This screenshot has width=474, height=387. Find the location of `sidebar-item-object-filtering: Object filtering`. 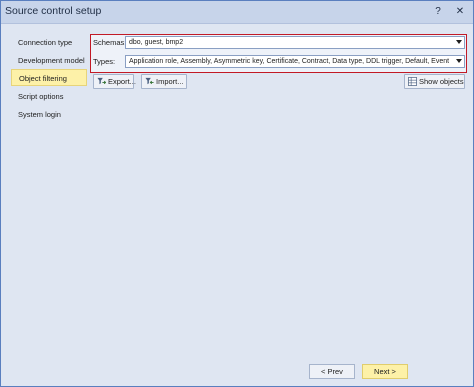

sidebar-item-object-filtering: Object filtering is located at coordinates (49, 77).